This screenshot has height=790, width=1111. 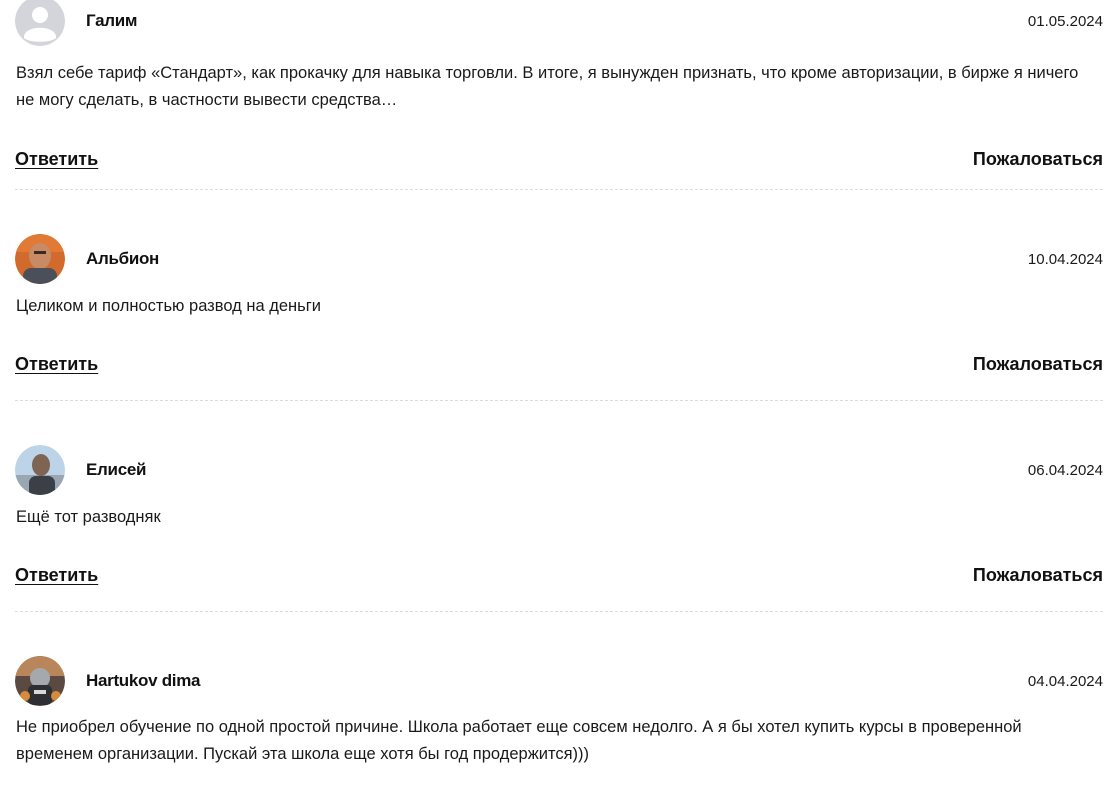 What do you see at coordinates (559, 23) in the screenshot?
I see `comment-header: Галим 01.05.2024` at bounding box center [559, 23].